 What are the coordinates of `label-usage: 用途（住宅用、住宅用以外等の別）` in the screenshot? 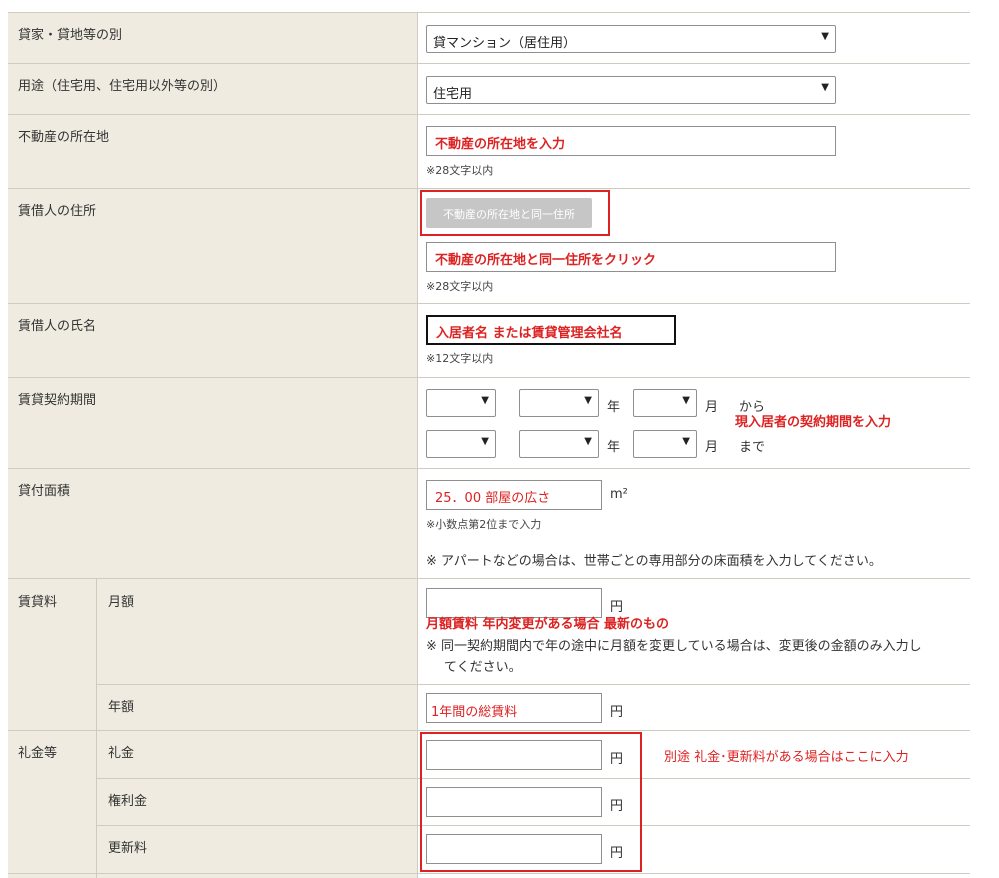 It's located at (122, 86).